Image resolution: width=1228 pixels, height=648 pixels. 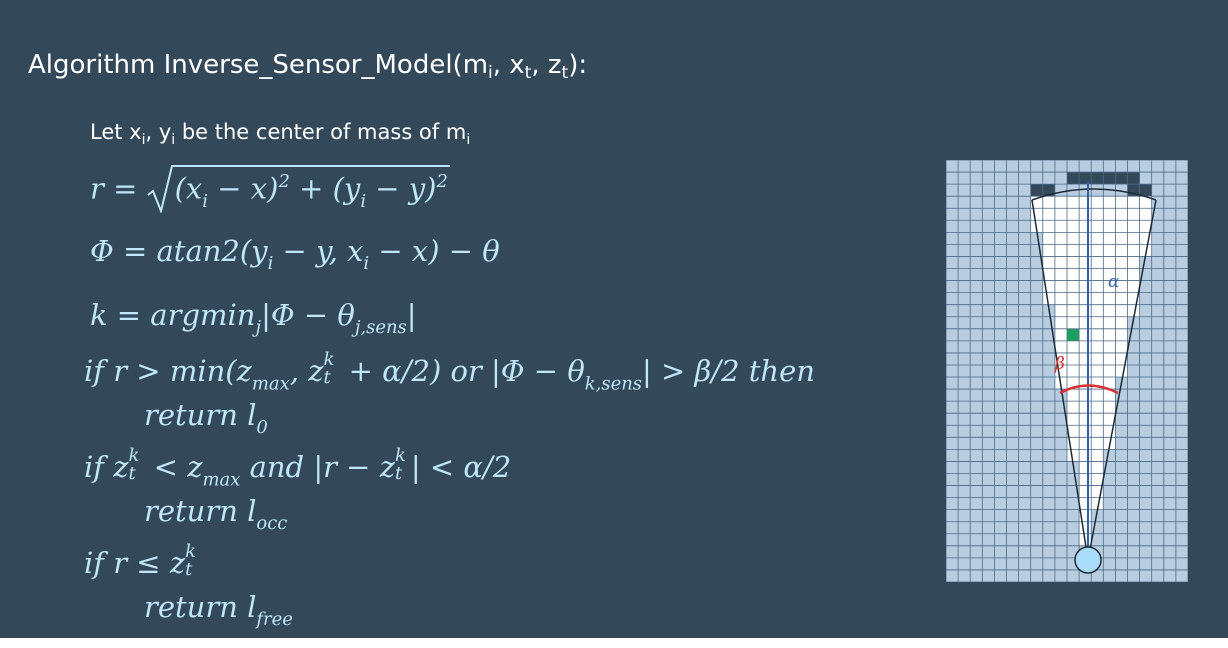 What do you see at coordinates (1088, 560) in the screenshot?
I see `robot-icon` at bounding box center [1088, 560].